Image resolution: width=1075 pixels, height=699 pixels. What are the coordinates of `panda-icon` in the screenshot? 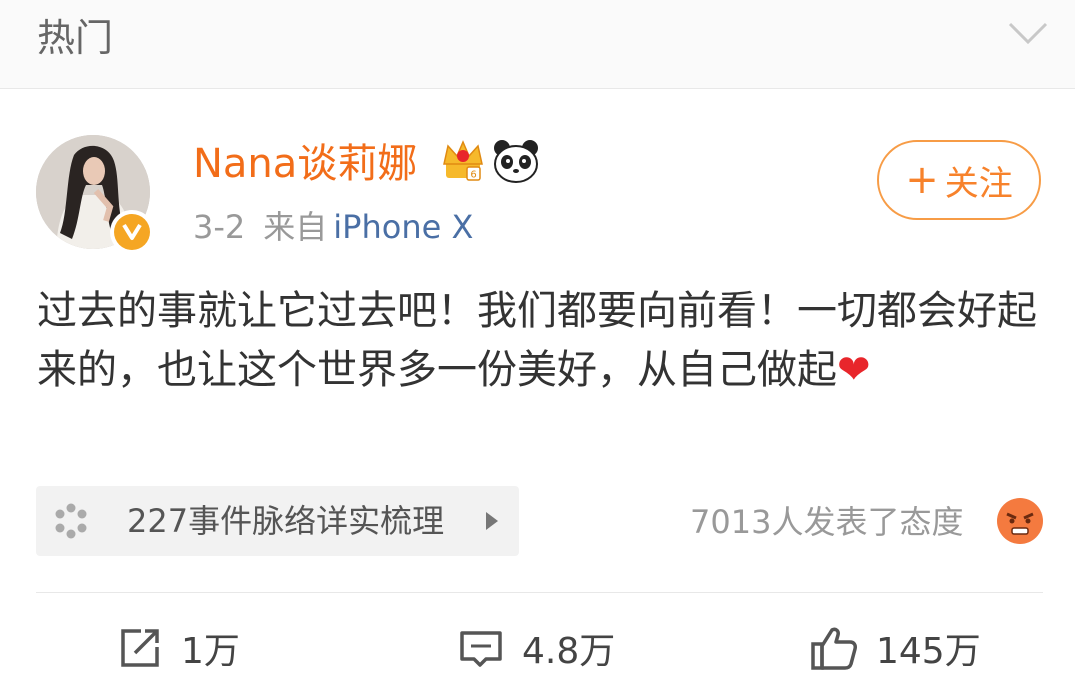 It's located at (516, 161).